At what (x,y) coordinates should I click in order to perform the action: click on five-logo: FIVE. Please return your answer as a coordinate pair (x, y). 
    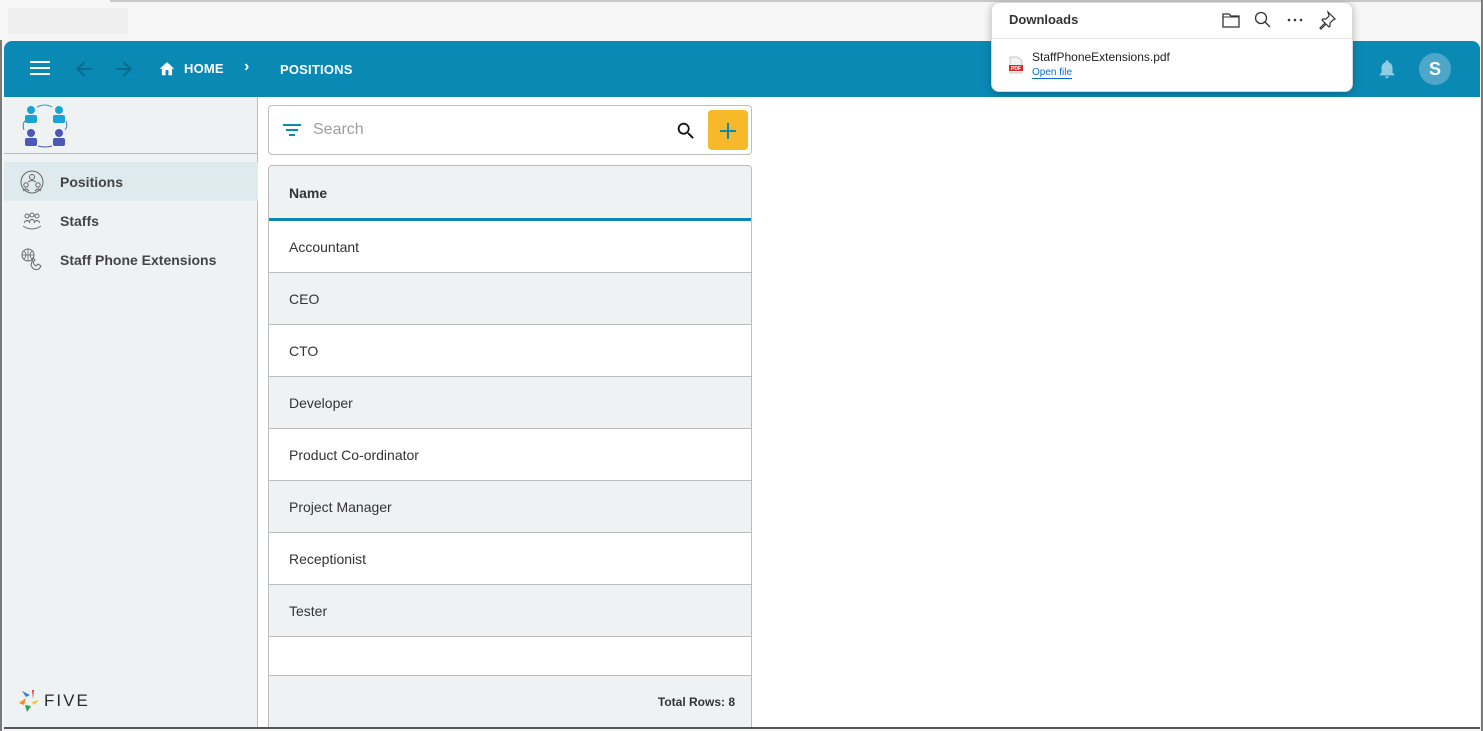
    Looking at the image, I should click on (54, 701).